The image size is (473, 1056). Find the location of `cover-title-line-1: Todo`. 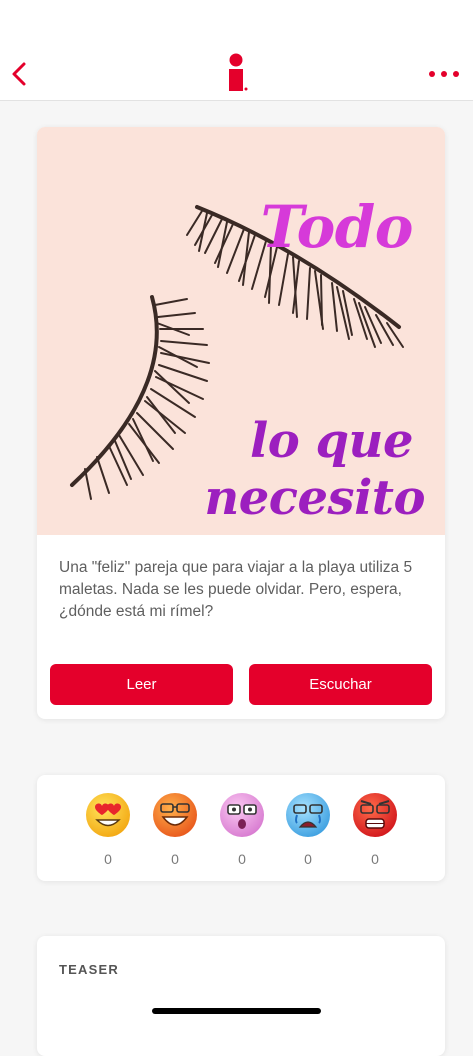

cover-title-line-1: Todo is located at coordinates (337, 227).